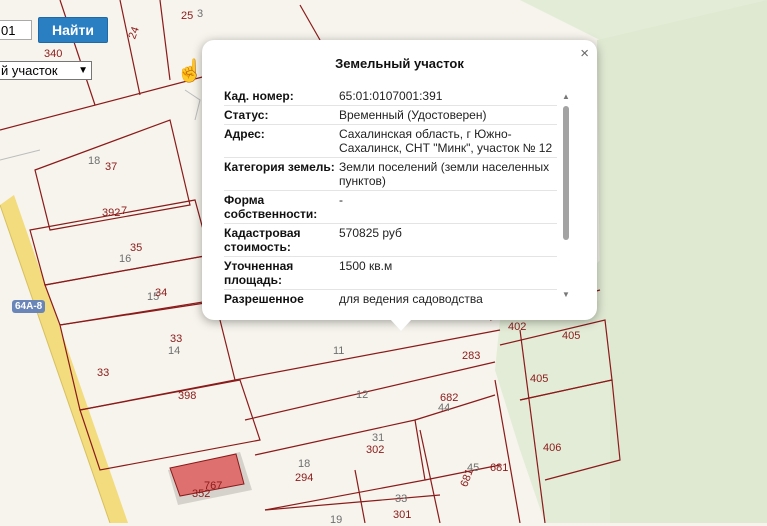 The width and height of the screenshot is (767, 526). What do you see at coordinates (83, 70) in the screenshot?
I see `chevron-down-icon: ▼` at bounding box center [83, 70].